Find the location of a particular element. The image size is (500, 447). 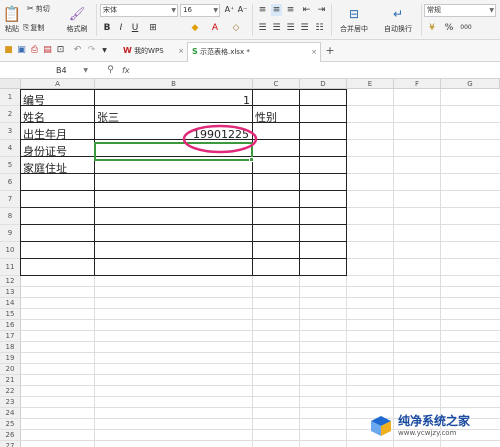

justify-icon: ☰ is located at coordinates (304, 28).